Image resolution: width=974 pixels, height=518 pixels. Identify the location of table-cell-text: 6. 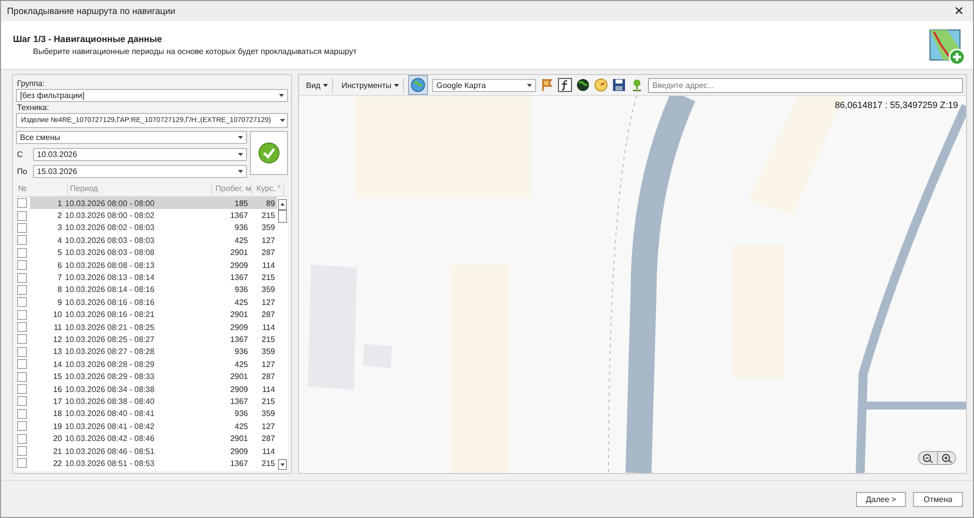
(59, 265).